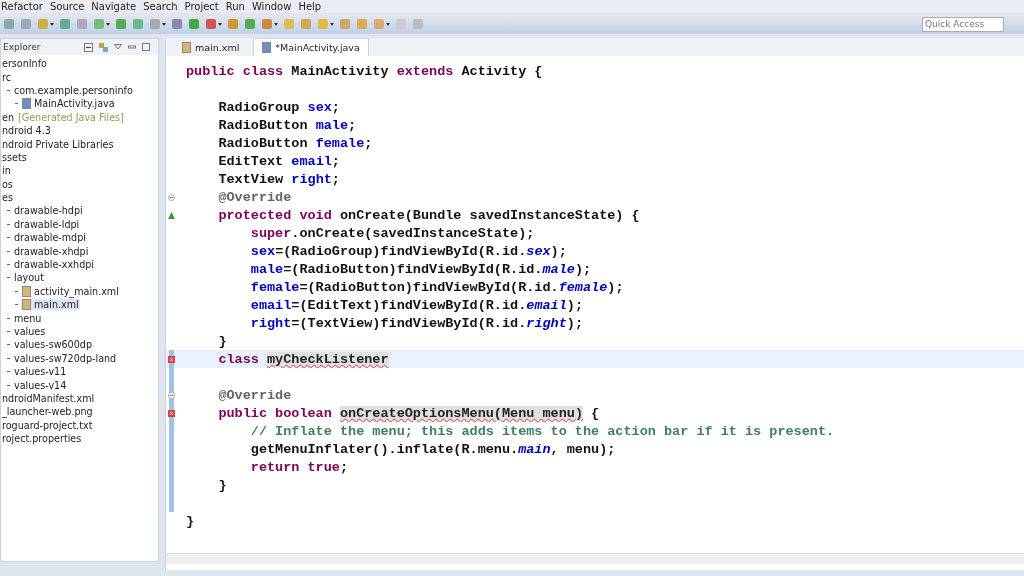  Describe the element at coordinates (71, 117) in the screenshot. I see `tree-item-decoration: [Generated Java Files]` at that location.